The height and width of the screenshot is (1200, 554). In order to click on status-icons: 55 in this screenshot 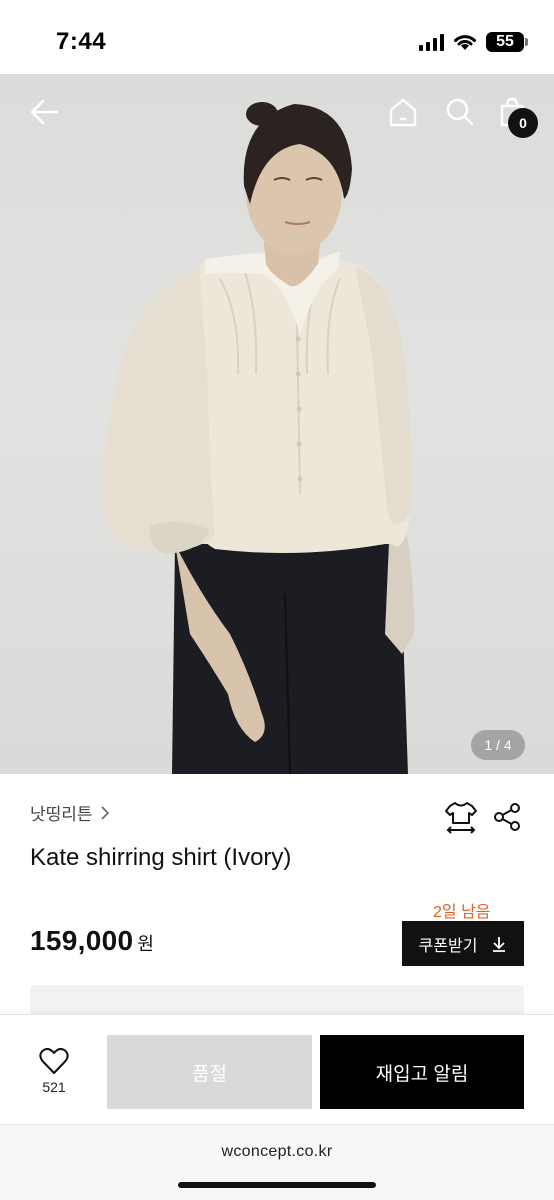, I will do `click(473, 42)`.